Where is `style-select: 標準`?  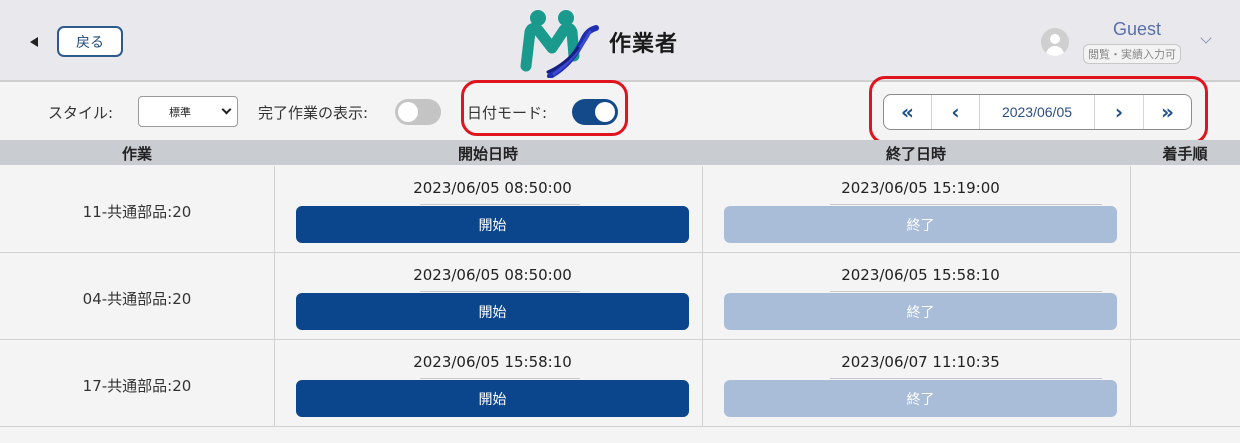 style-select: 標準 is located at coordinates (188, 111).